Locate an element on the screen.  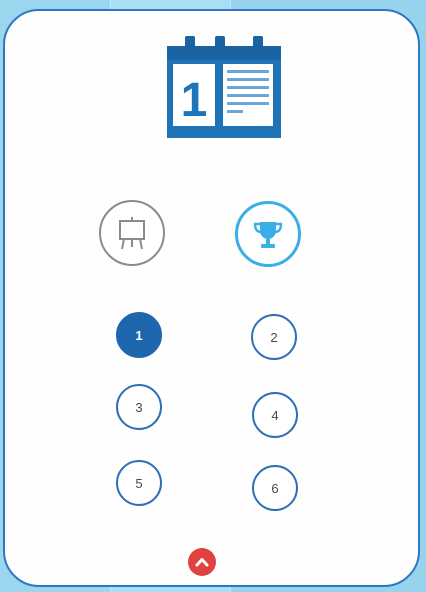
trophy-icon is located at coordinates (268, 235).